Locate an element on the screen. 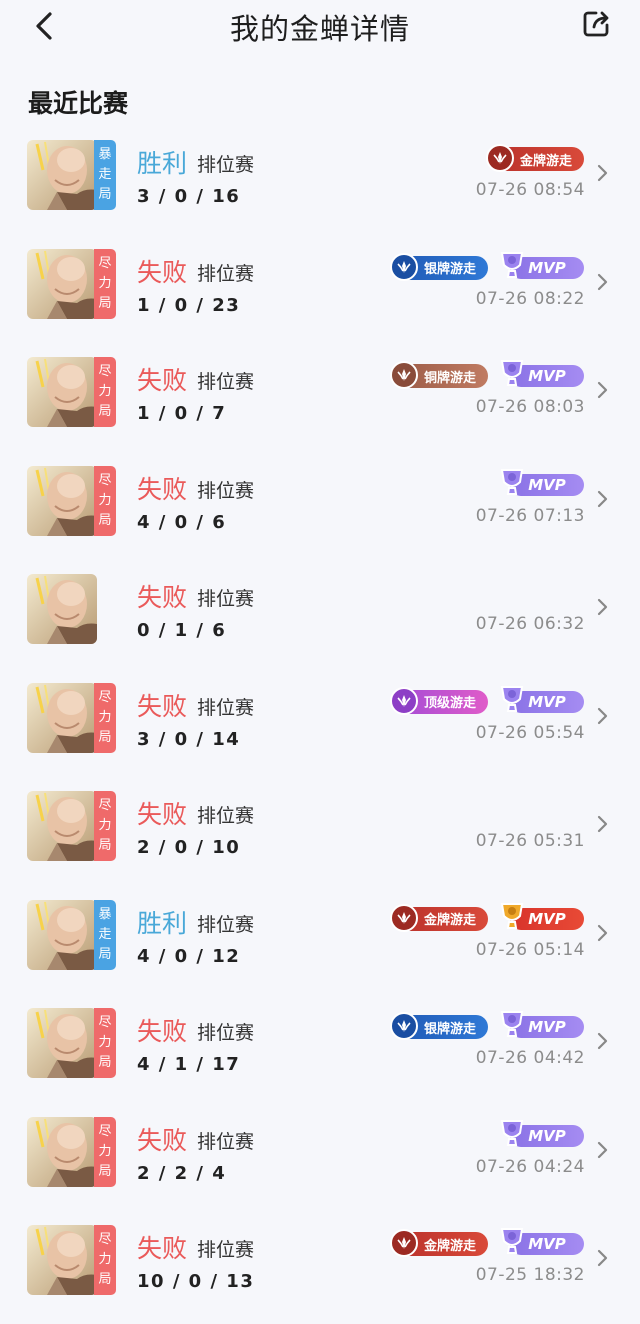  section-title: 最近比赛 is located at coordinates (78, 103).